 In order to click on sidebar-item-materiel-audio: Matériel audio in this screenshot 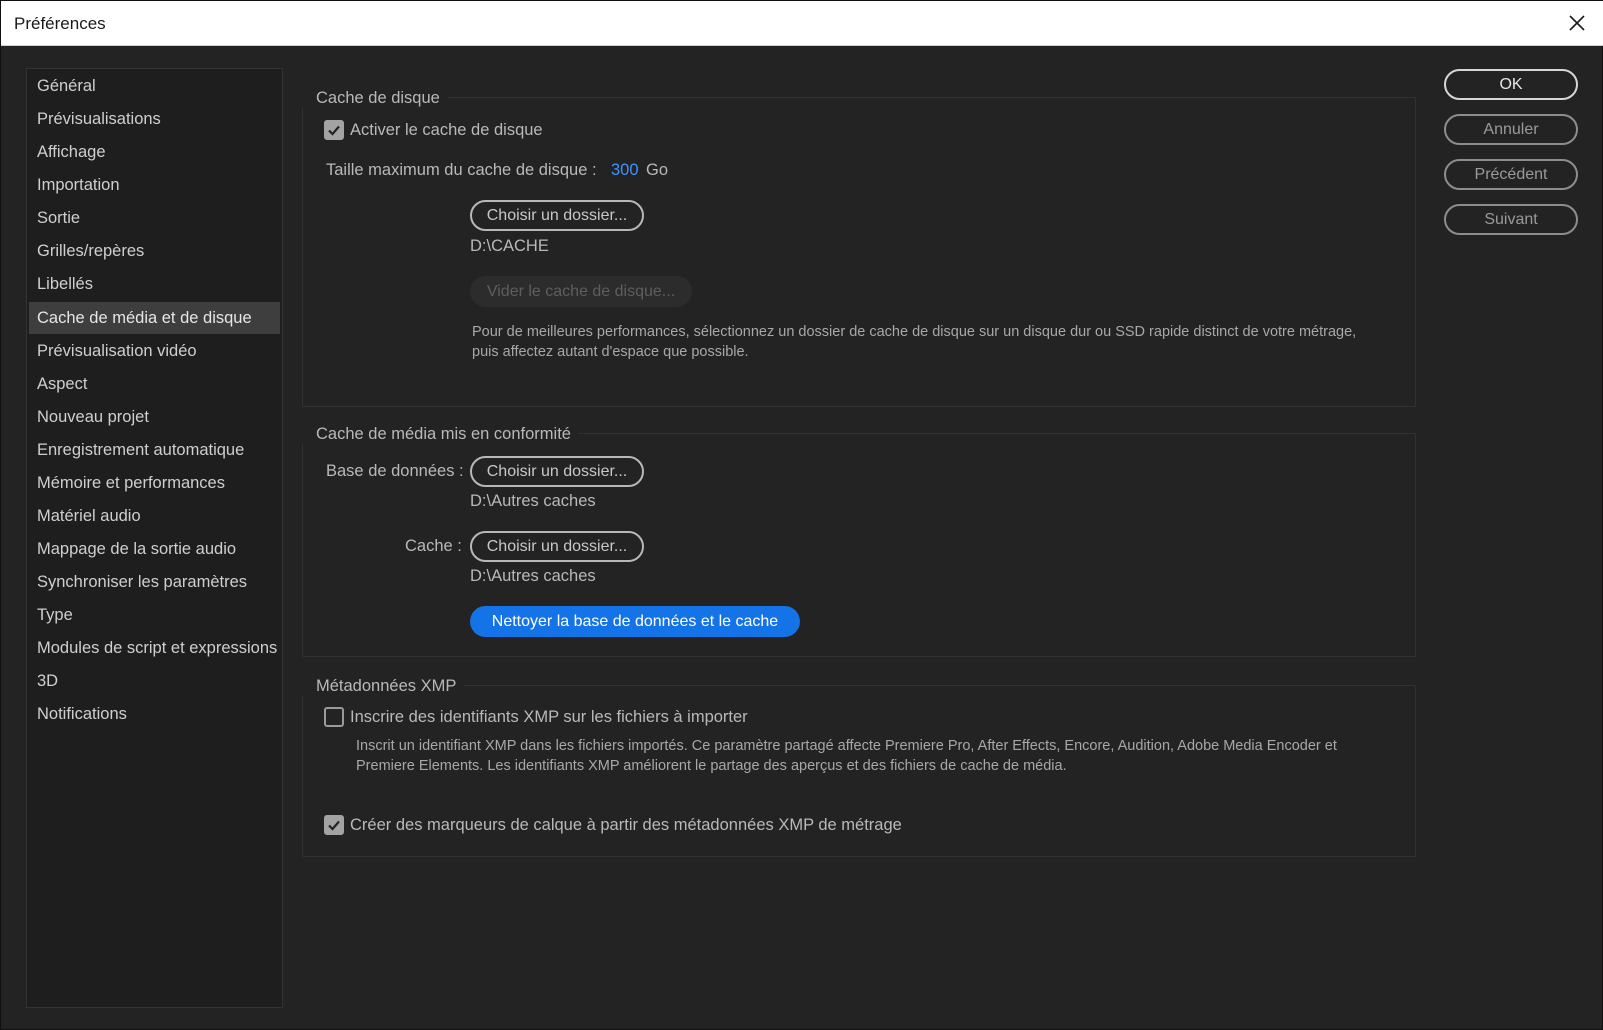, I will do `click(154, 516)`.